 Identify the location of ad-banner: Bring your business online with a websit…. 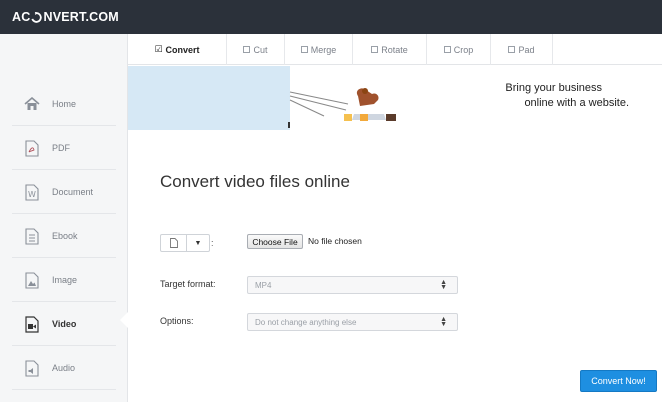
(395, 98).